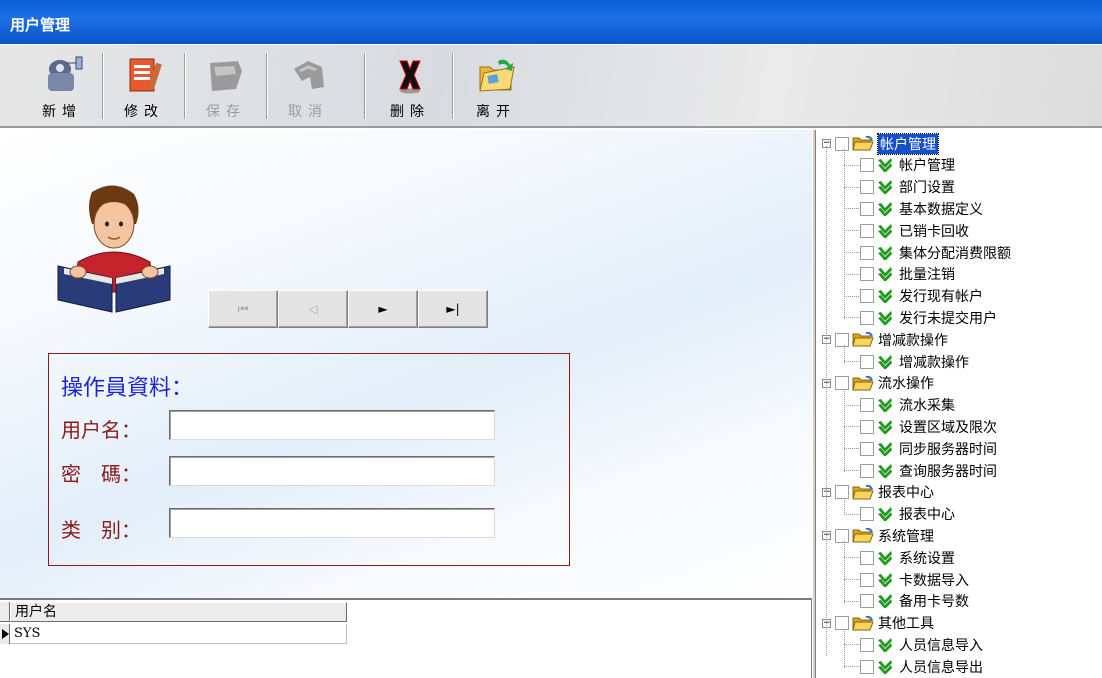 The image size is (1102, 678). I want to click on edit-button: 修改, so click(144, 85).